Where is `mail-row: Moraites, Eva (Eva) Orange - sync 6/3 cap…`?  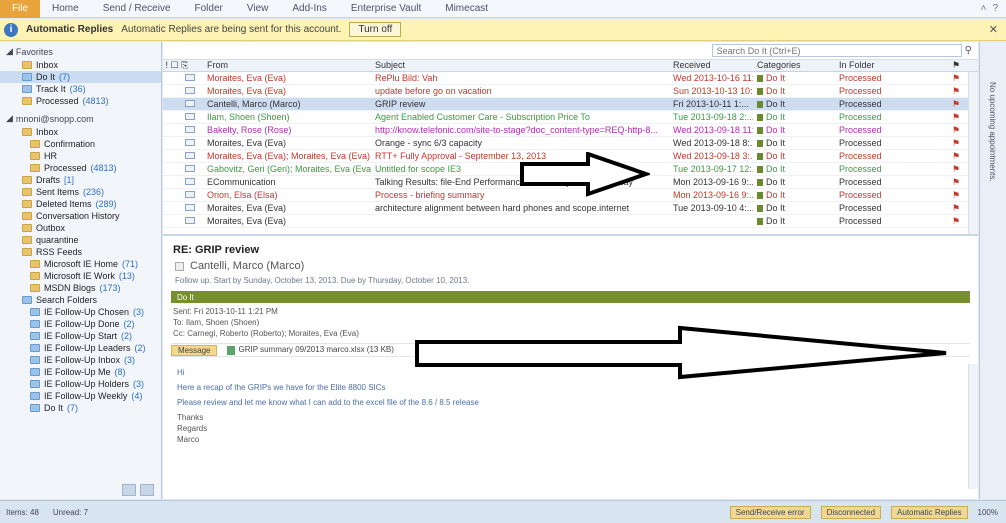 mail-row: Moraites, Eva (Eva) Orange - sync 6/3 cap… is located at coordinates (570, 143).